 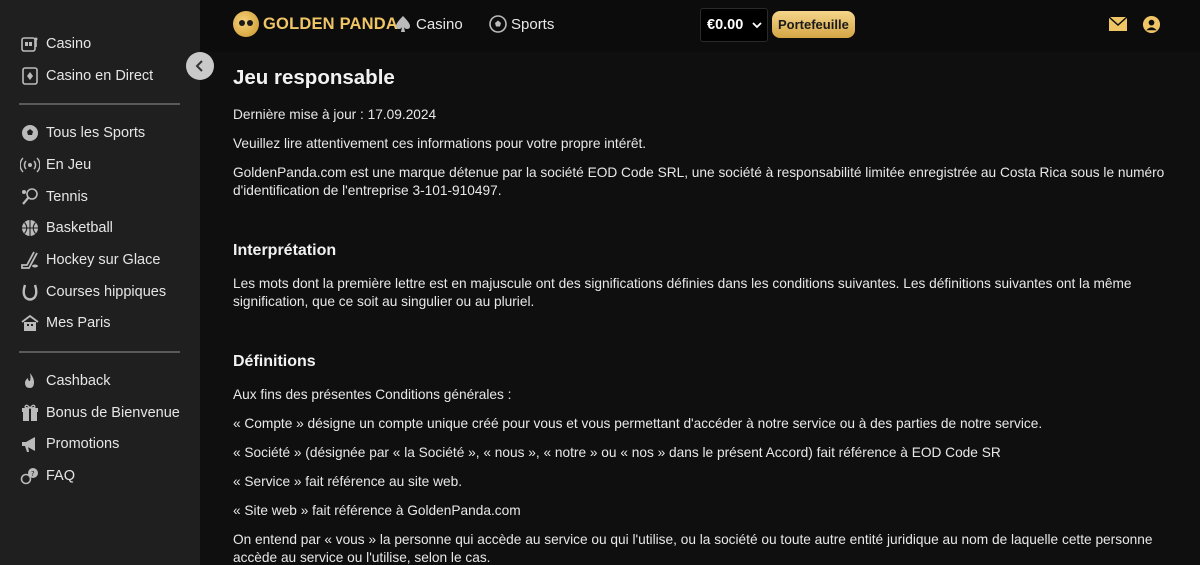 What do you see at coordinates (29, 259) in the screenshot?
I see `hockey-icon` at bounding box center [29, 259].